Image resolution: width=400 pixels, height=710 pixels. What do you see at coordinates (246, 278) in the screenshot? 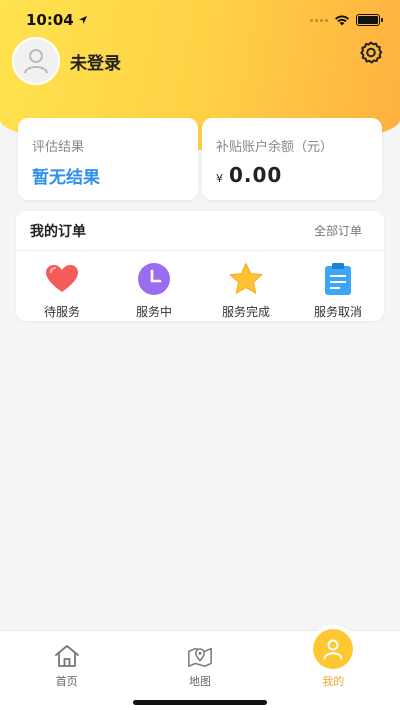
I see `star-icon` at bounding box center [246, 278].